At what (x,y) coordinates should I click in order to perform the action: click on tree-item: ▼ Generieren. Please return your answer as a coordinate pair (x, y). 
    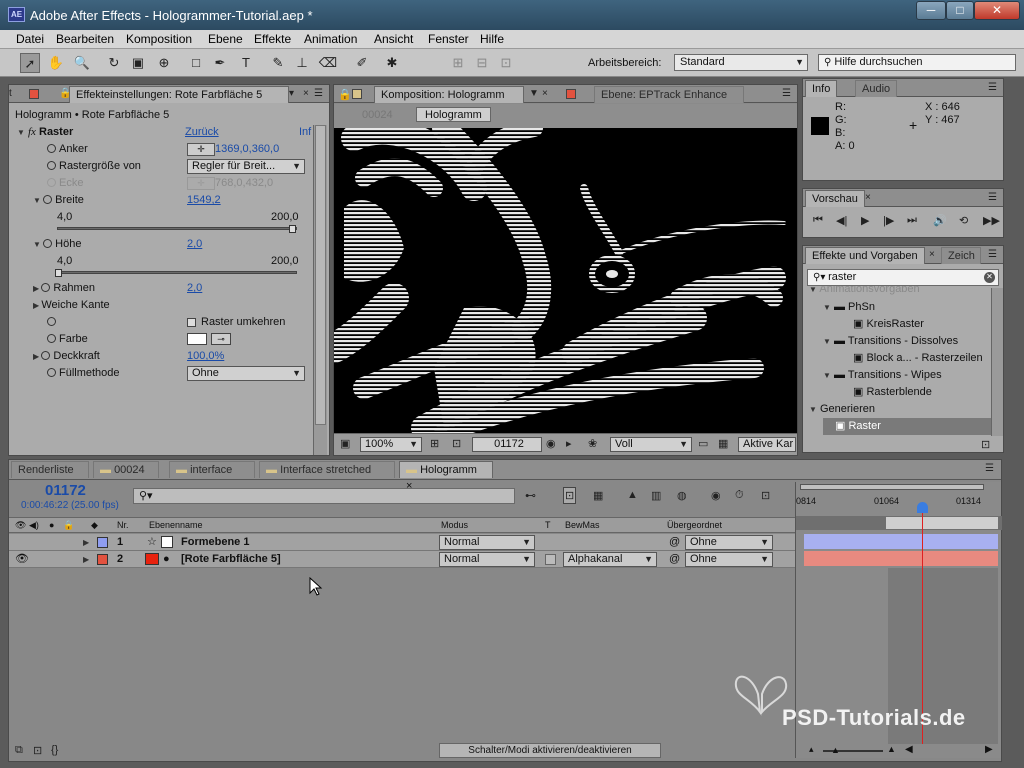
    Looking at the image, I should click on (842, 409).